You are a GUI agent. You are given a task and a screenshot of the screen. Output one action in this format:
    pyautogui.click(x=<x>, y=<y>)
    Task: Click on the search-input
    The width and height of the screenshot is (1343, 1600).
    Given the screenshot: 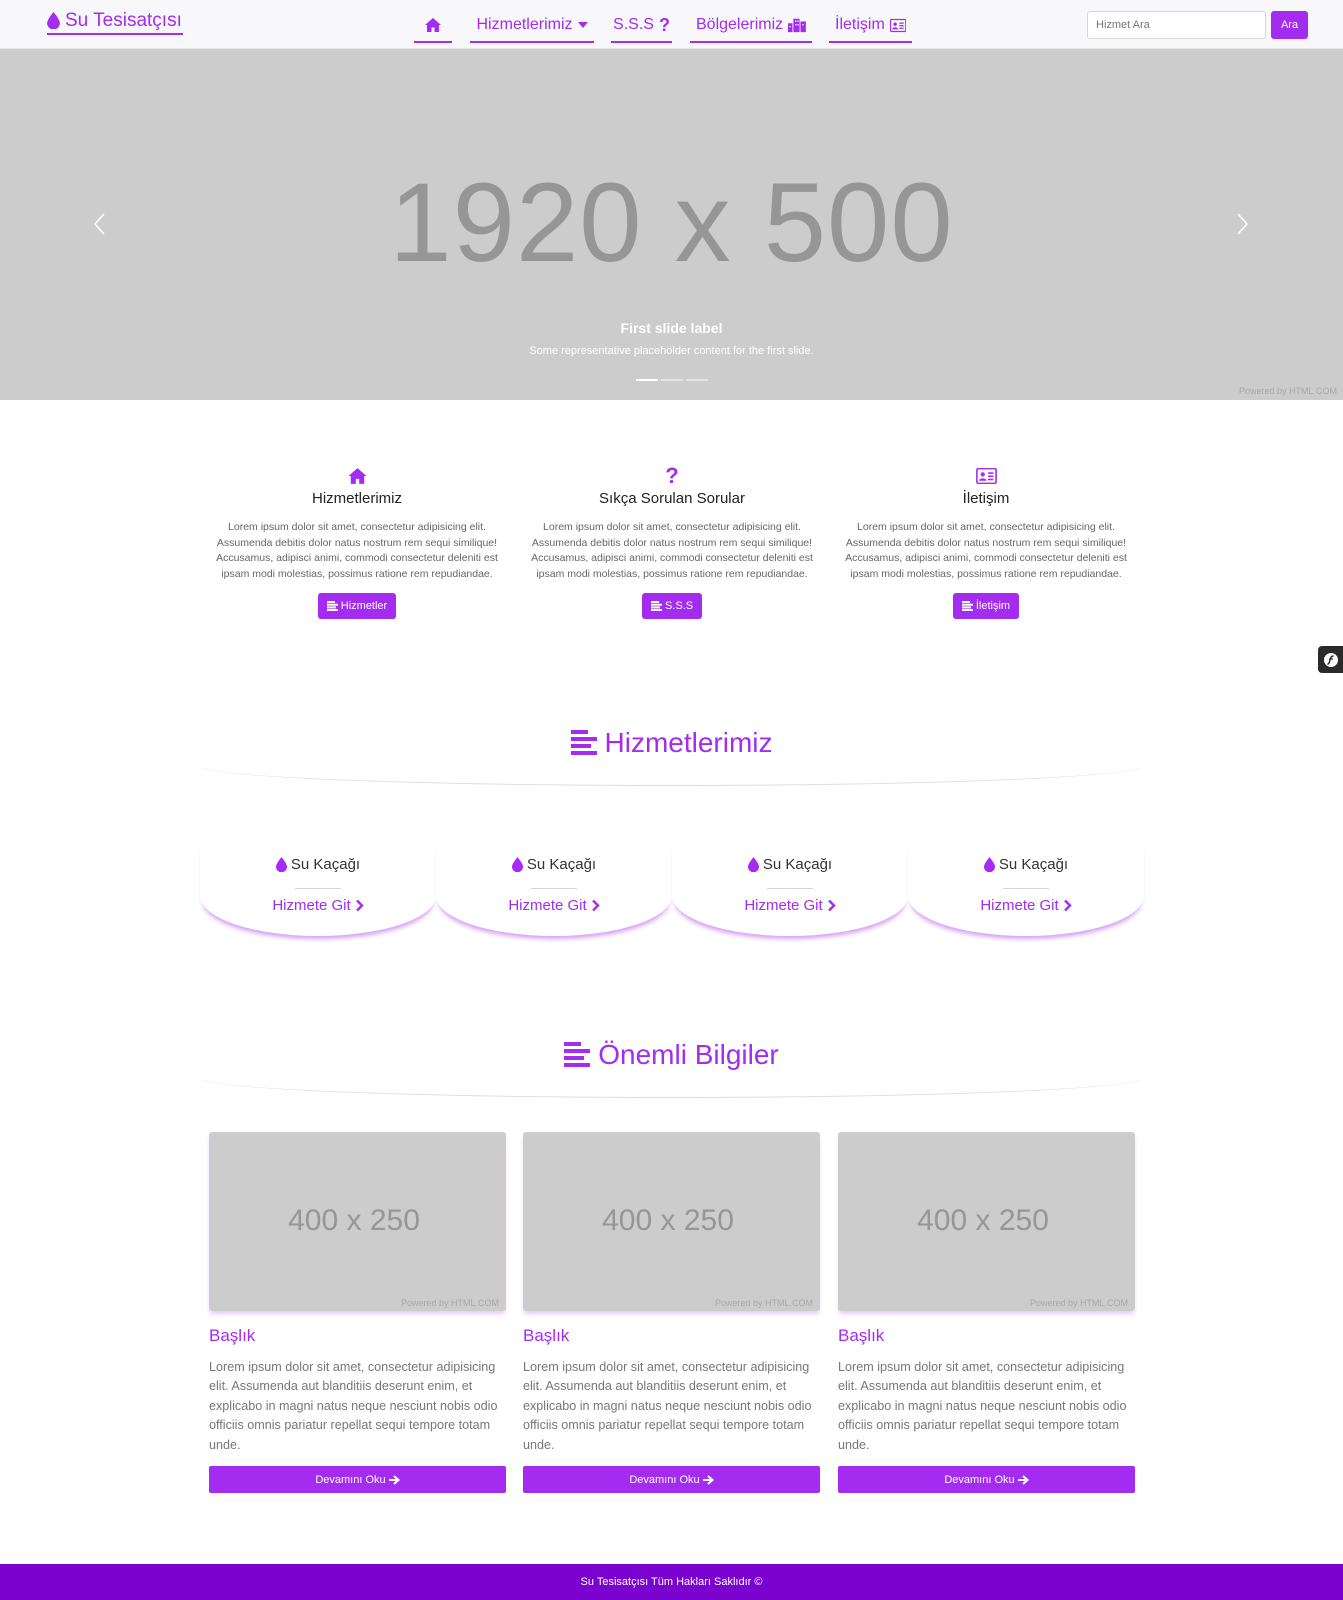 What is the action you would take?
    pyautogui.click(x=1176, y=25)
    